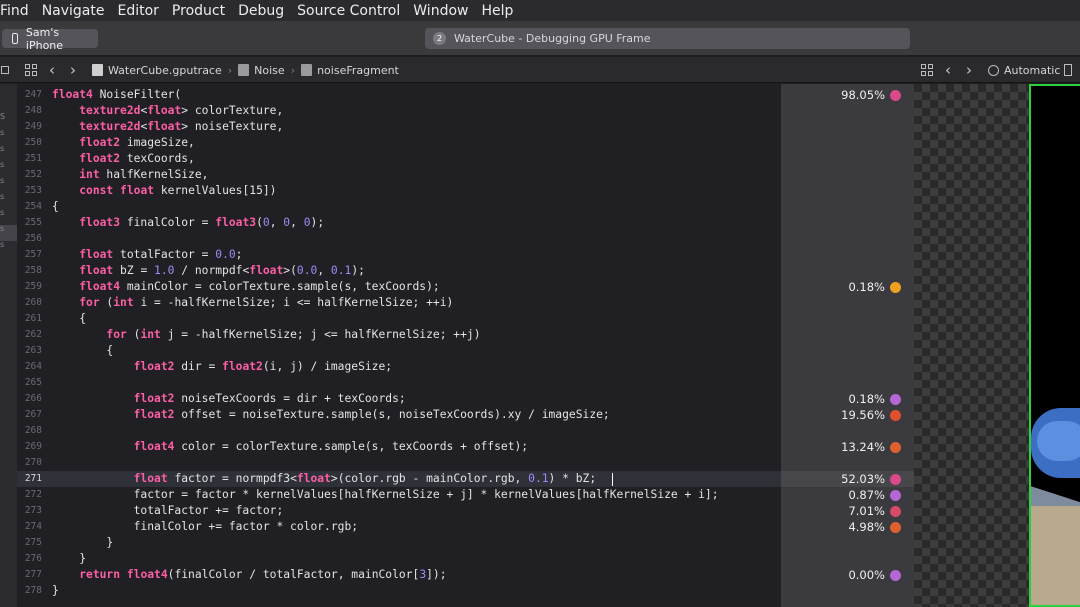  Describe the element at coordinates (895, 287) in the screenshot. I see `cost-pie-icon` at that location.